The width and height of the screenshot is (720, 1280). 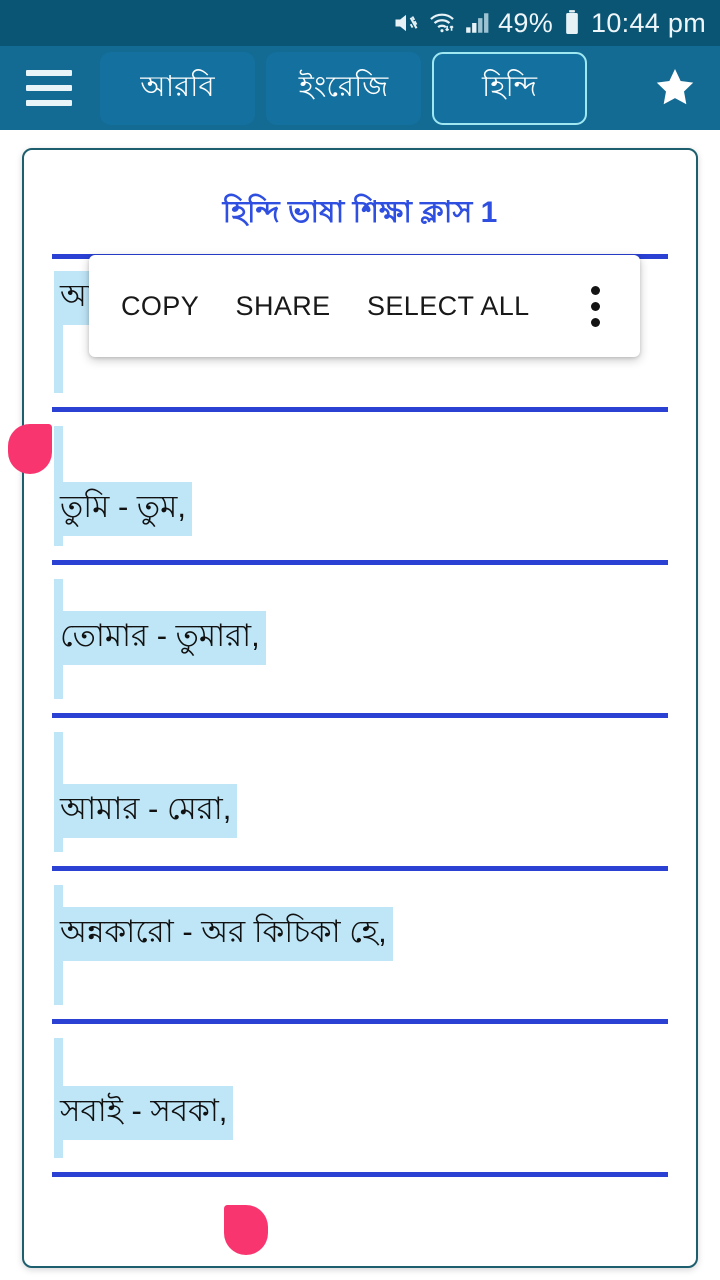 I want to click on list-item: আমার - মেরা,, so click(x=360, y=792).